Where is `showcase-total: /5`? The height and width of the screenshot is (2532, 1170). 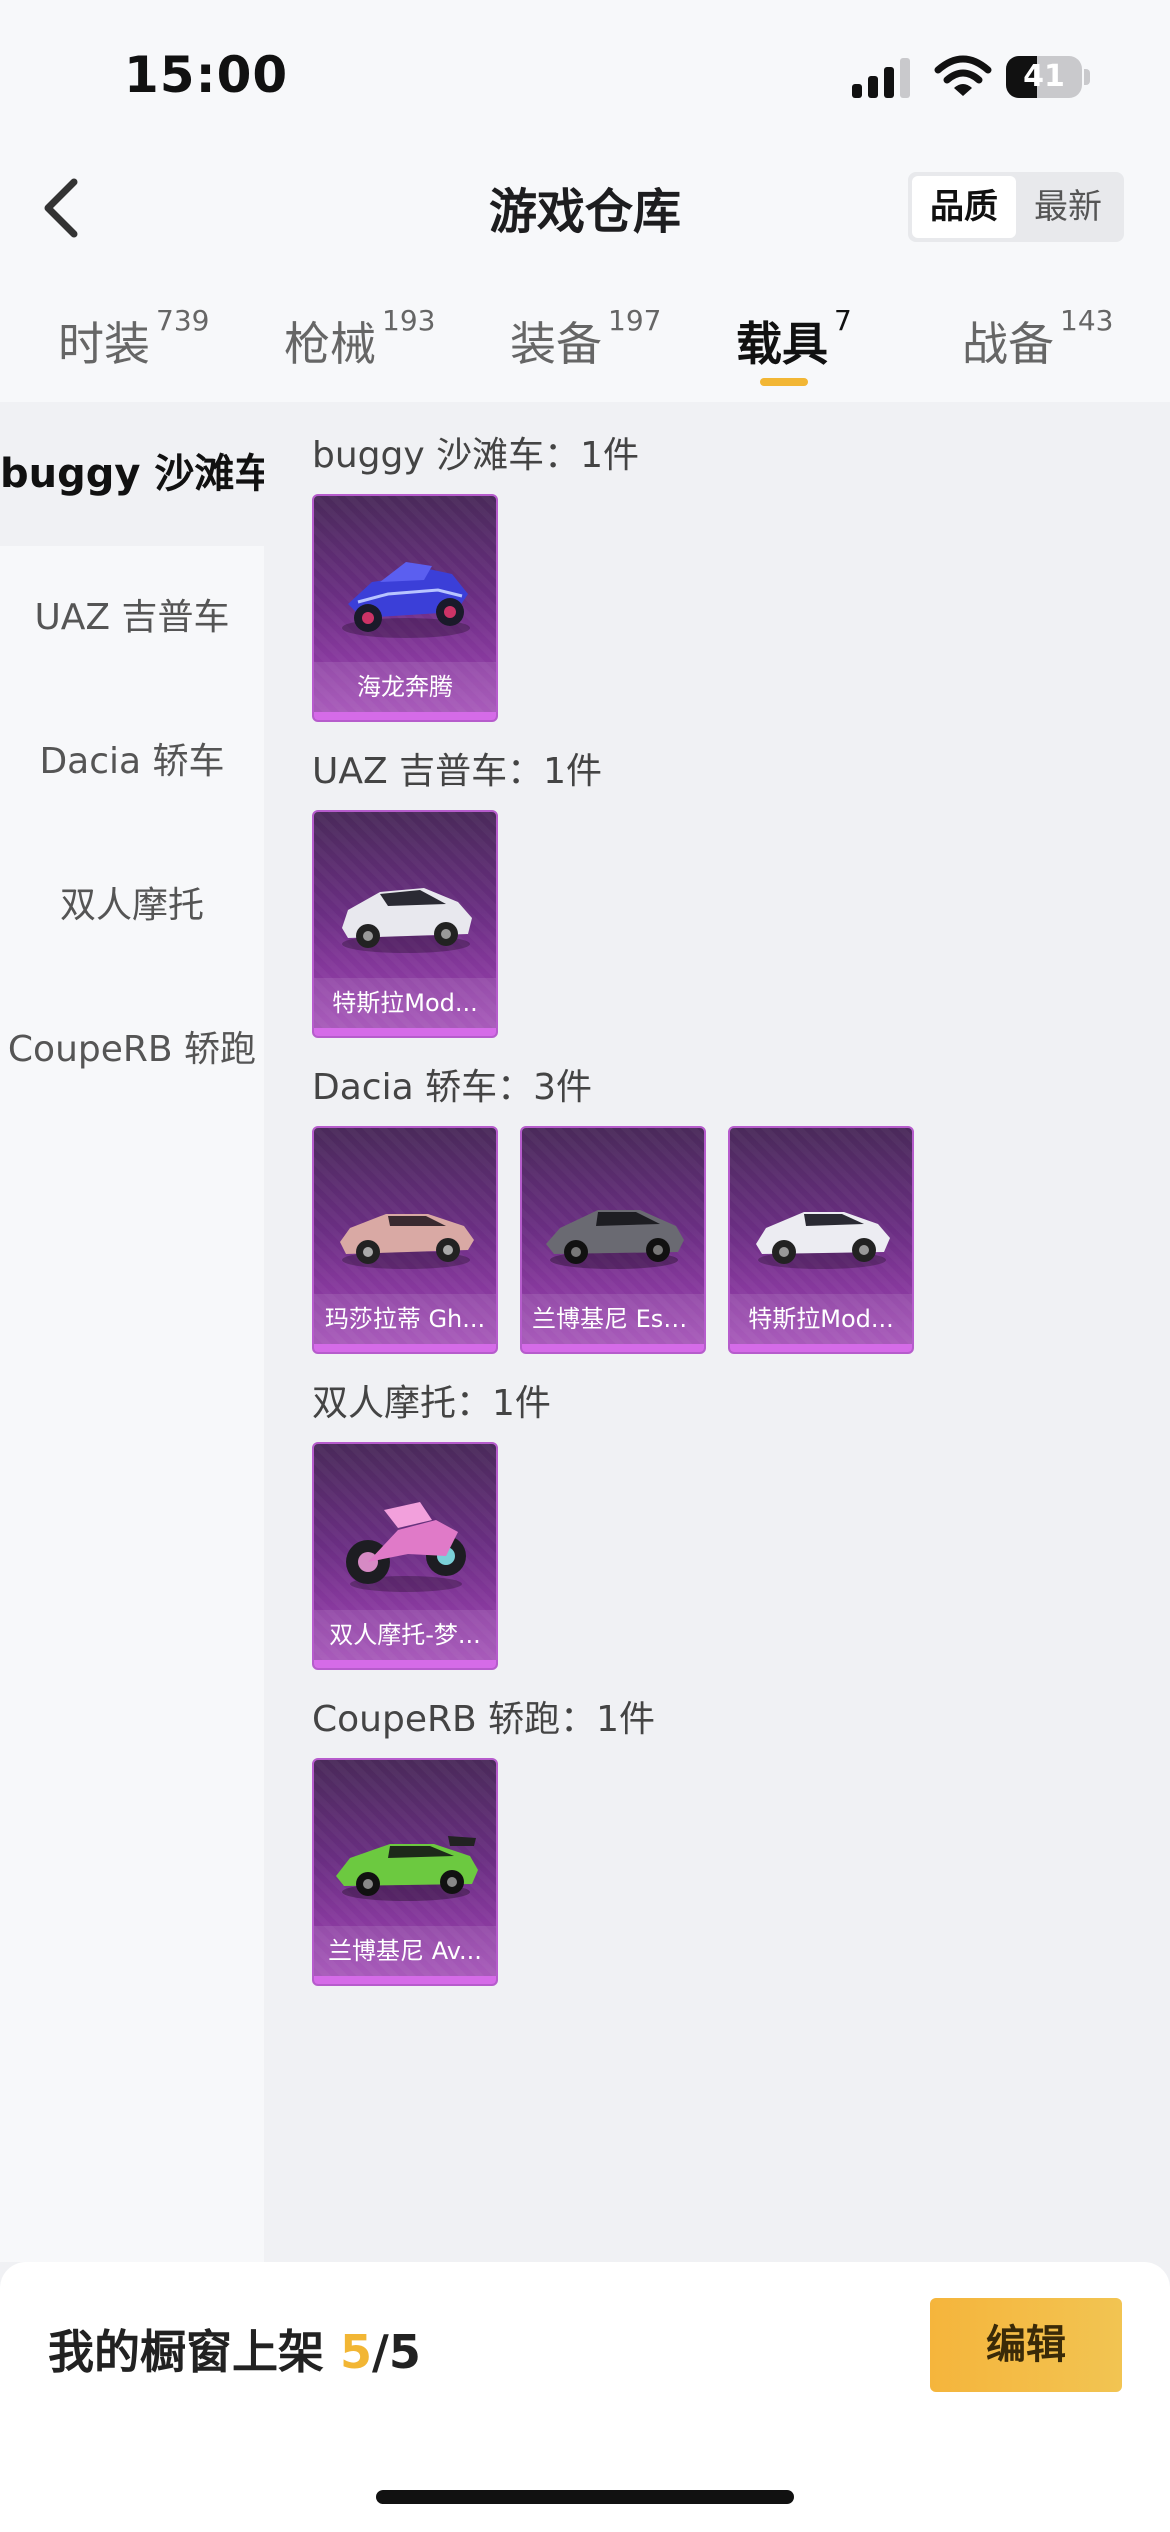
showcase-total: /5 is located at coordinates (396, 2352).